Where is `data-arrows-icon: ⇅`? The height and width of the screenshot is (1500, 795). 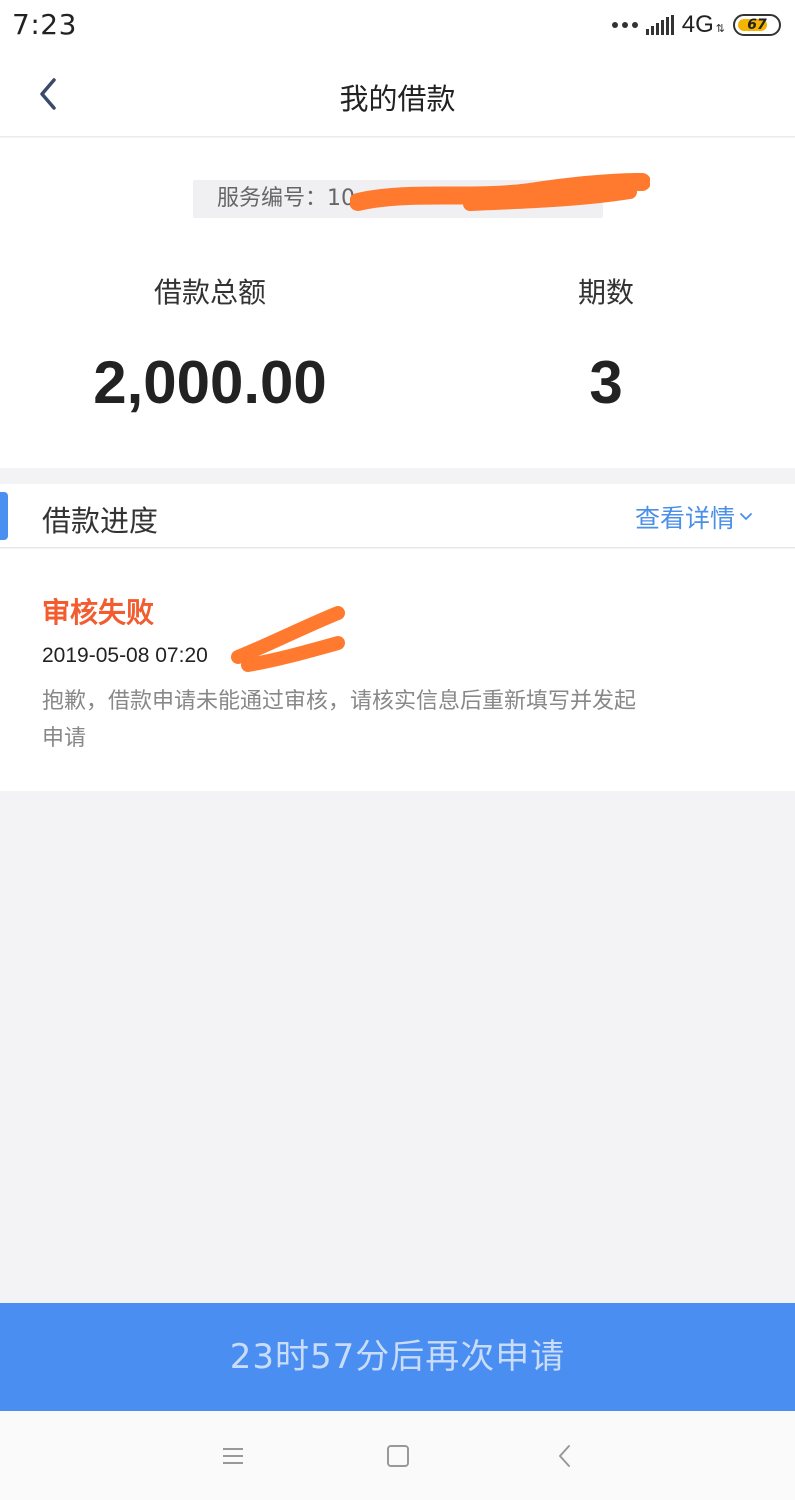 data-arrows-icon: ⇅ is located at coordinates (720, 28).